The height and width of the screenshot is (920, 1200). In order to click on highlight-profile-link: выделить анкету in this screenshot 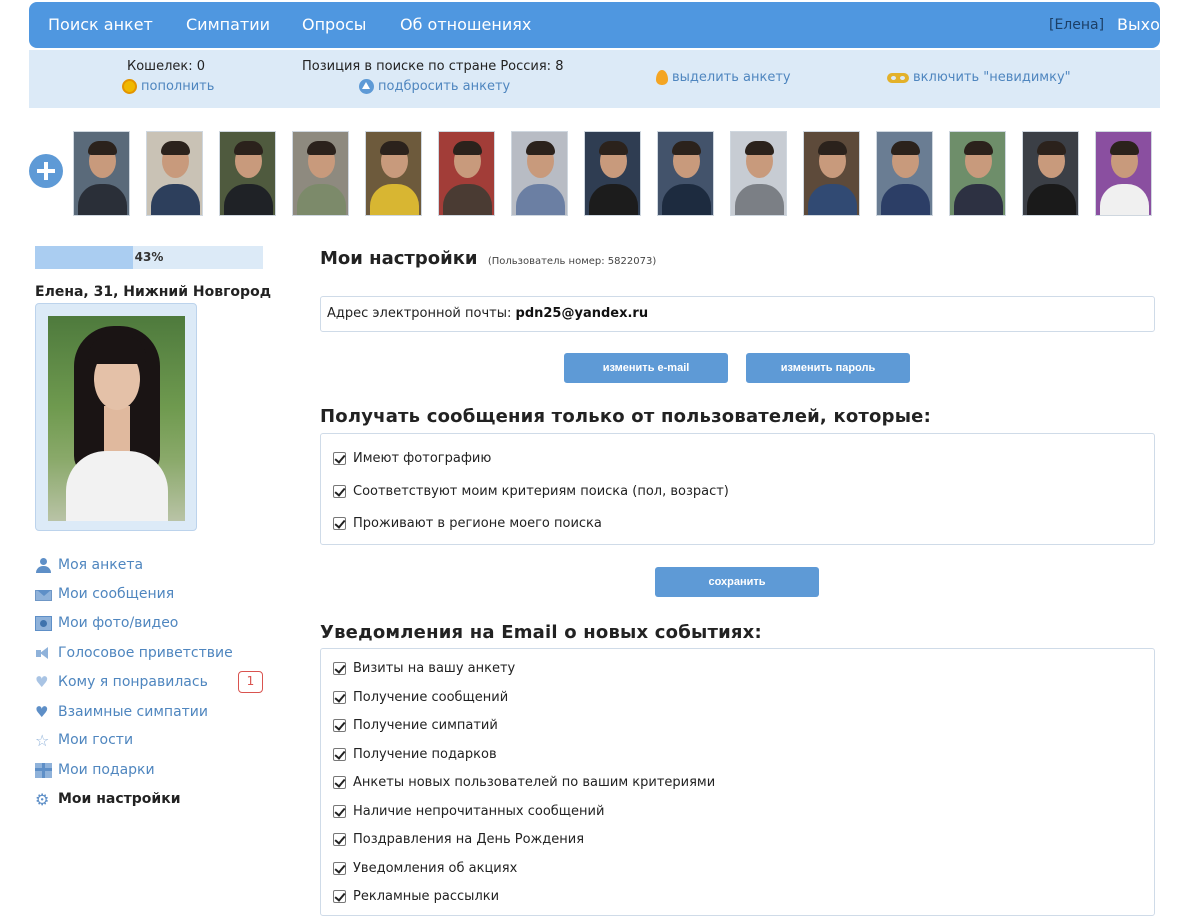, I will do `click(723, 77)`.